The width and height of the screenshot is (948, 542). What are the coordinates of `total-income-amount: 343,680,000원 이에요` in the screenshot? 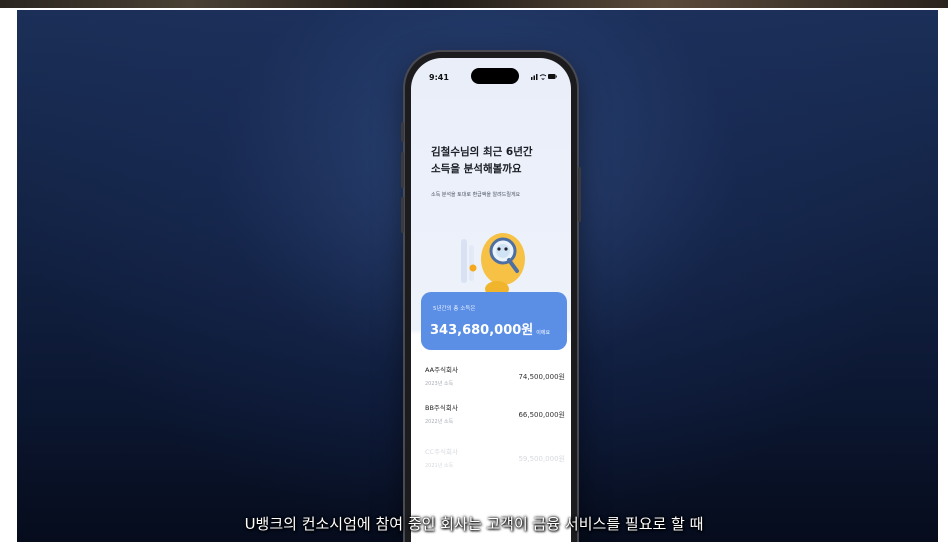 It's located at (490, 328).